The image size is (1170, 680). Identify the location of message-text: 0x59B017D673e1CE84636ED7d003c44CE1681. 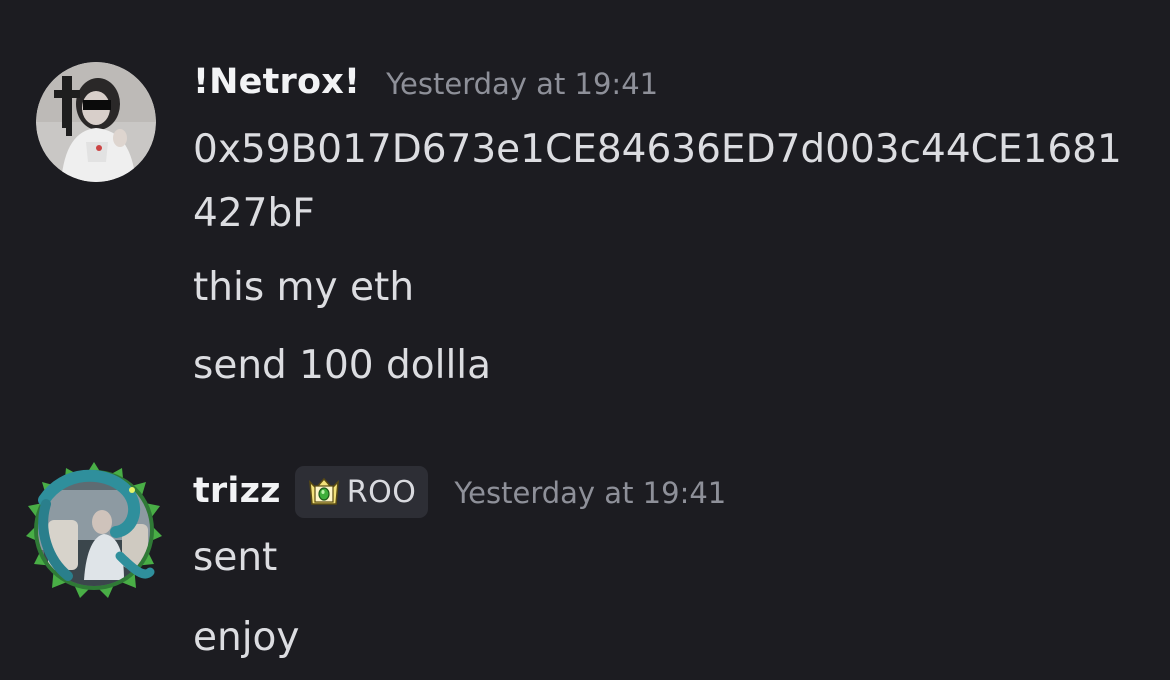
(657, 149).